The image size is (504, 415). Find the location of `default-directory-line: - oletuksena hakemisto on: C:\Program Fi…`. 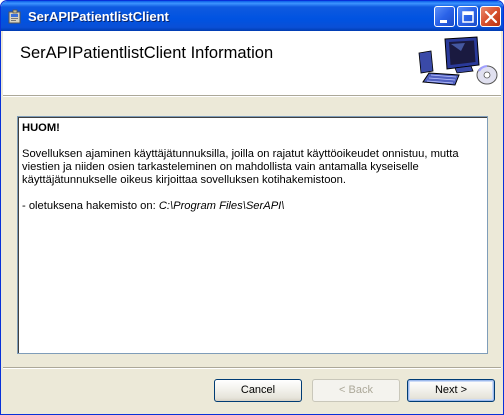

default-directory-line: - oletuksena hakemisto on: C:\Program Fi… is located at coordinates (252, 206).